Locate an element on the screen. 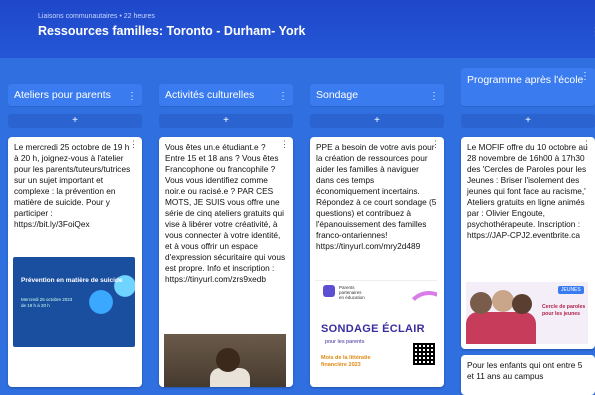 Image resolution: width=595 pixels, height=395 pixels. column-header: Ateliers pour parents ⋮ is located at coordinates (75, 95).